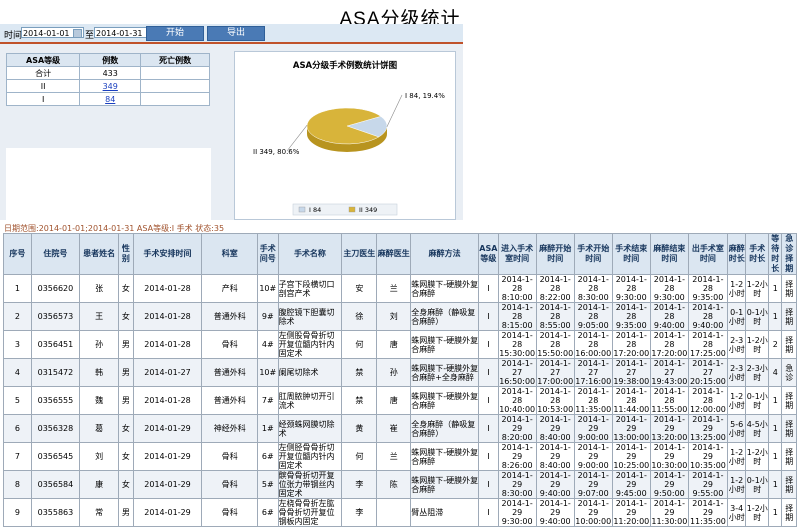 This screenshot has width=800, height=527. I want to click on start-button: 开始, so click(175, 33).